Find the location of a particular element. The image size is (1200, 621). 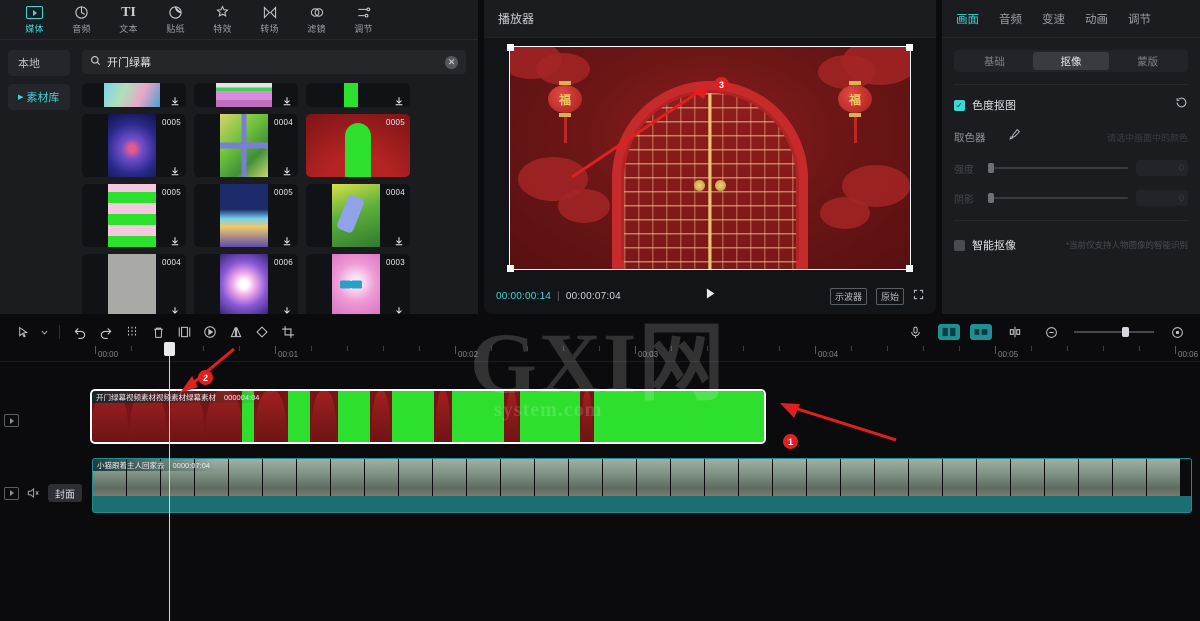

reset-icon is located at coordinates (1181, 105).